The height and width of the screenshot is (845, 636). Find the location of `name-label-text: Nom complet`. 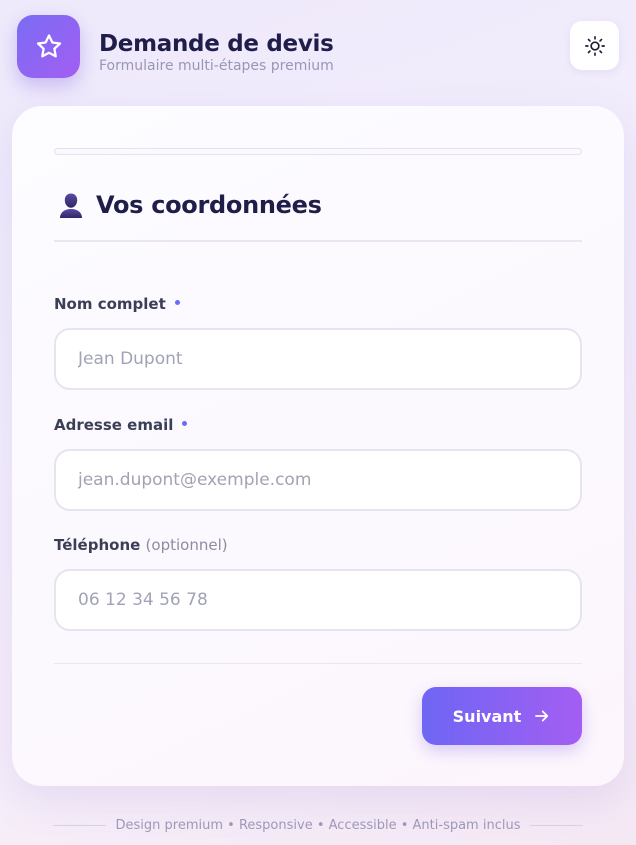

name-label-text: Nom complet is located at coordinates (110, 304).